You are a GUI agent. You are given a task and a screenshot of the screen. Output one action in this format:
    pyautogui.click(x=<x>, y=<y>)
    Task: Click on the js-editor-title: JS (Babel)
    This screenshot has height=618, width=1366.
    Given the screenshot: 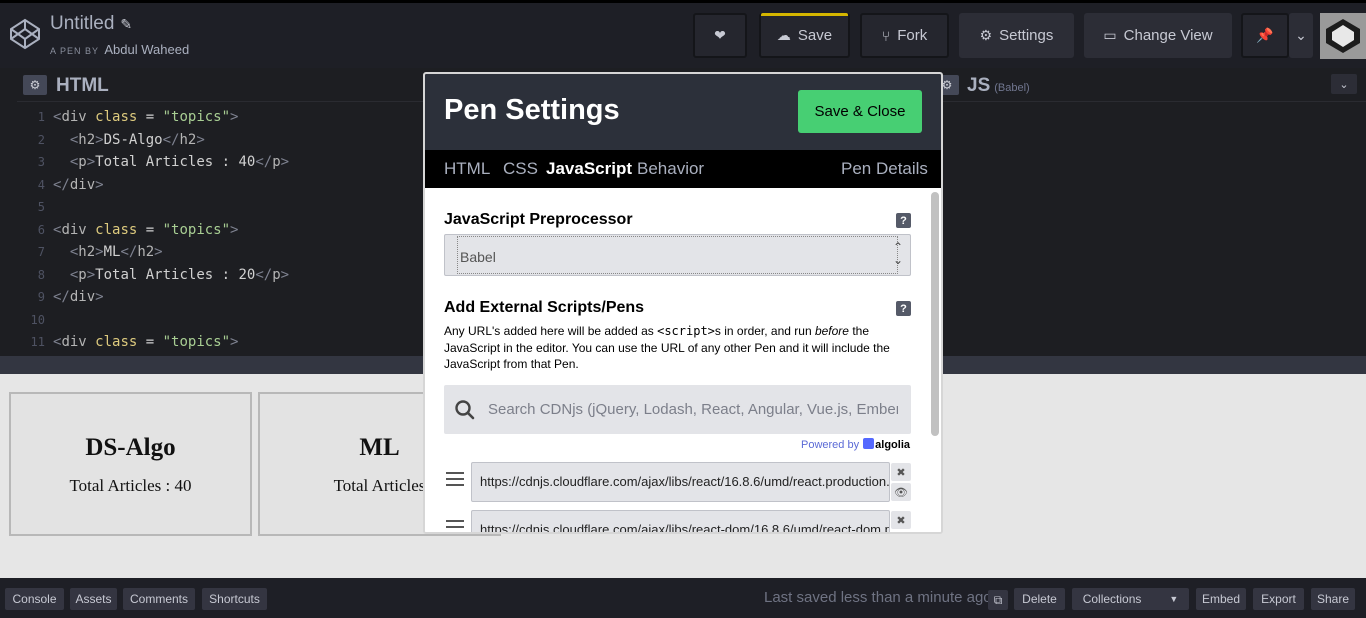 What is the action you would take?
    pyautogui.click(x=998, y=86)
    